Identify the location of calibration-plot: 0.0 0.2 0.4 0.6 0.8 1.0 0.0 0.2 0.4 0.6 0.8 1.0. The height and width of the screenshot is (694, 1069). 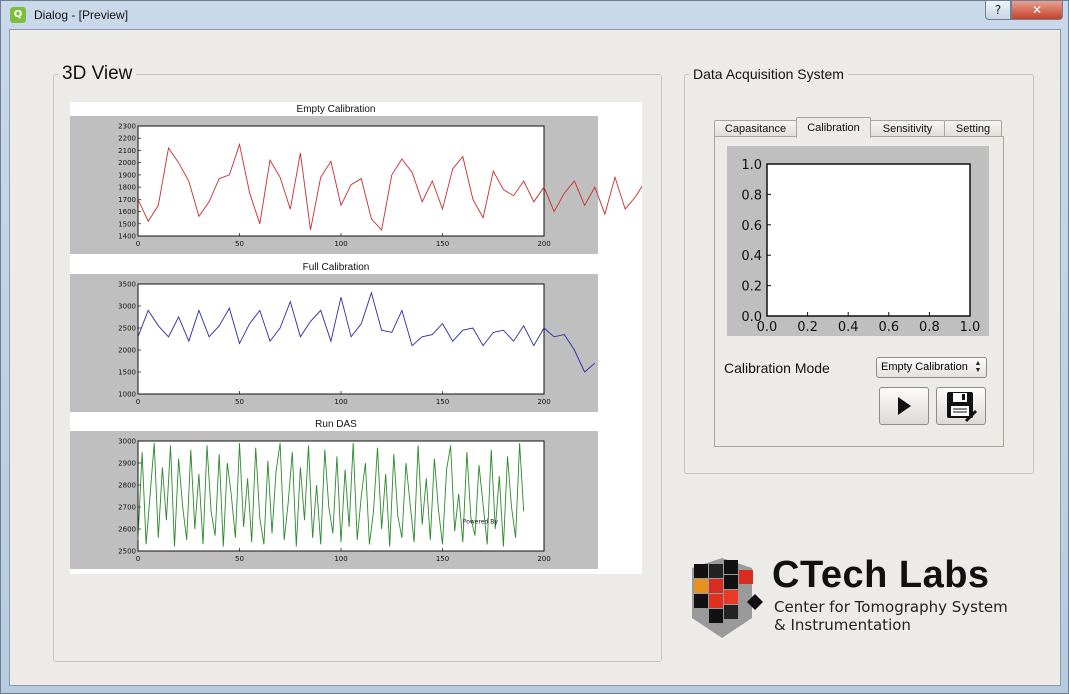
(858, 241).